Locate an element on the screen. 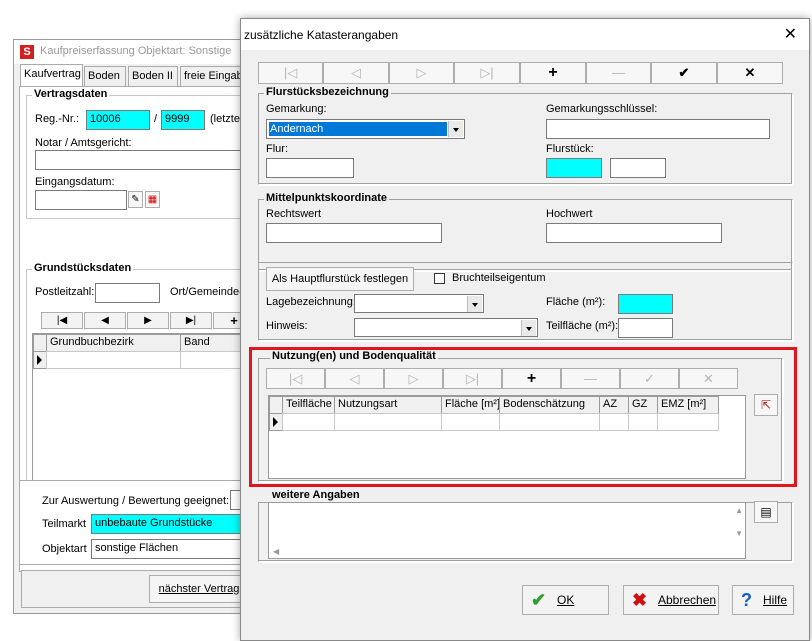  flurstueck-nenner-field is located at coordinates (638, 168).